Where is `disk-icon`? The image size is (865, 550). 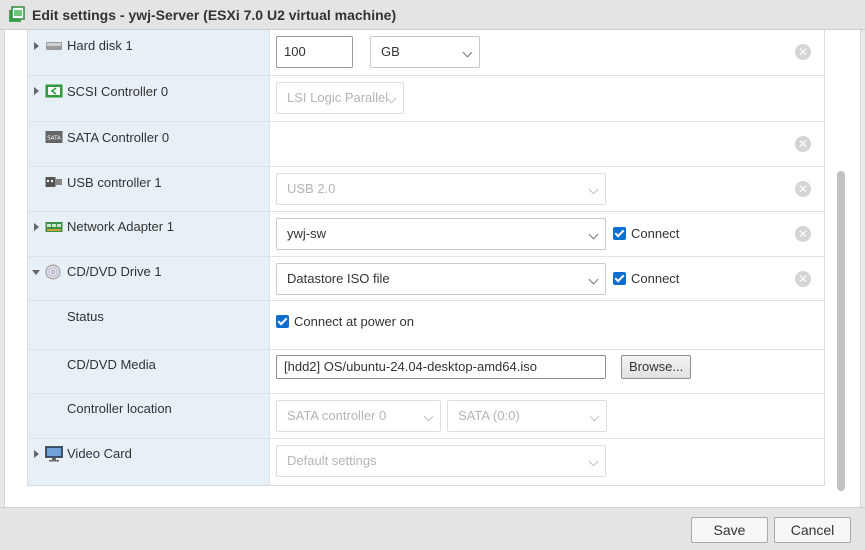 disk-icon is located at coordinates (54, 46).